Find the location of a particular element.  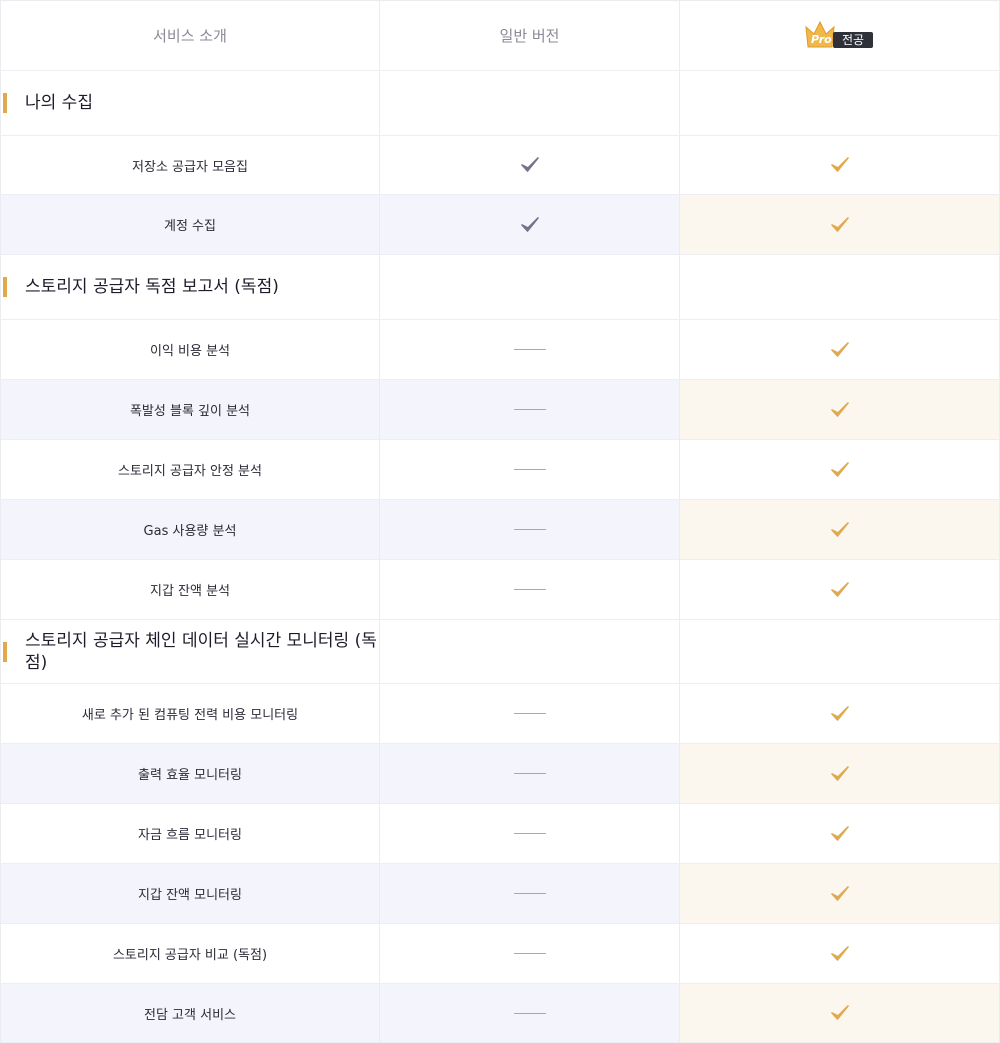

feature-label: 자금 흐름 모니터링 is located at coordinates (190, 835).